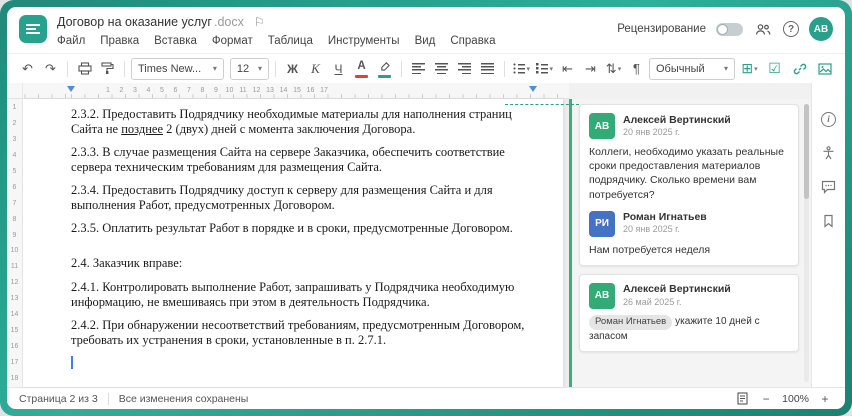  I want to click on comments-button, so click(829, 187).